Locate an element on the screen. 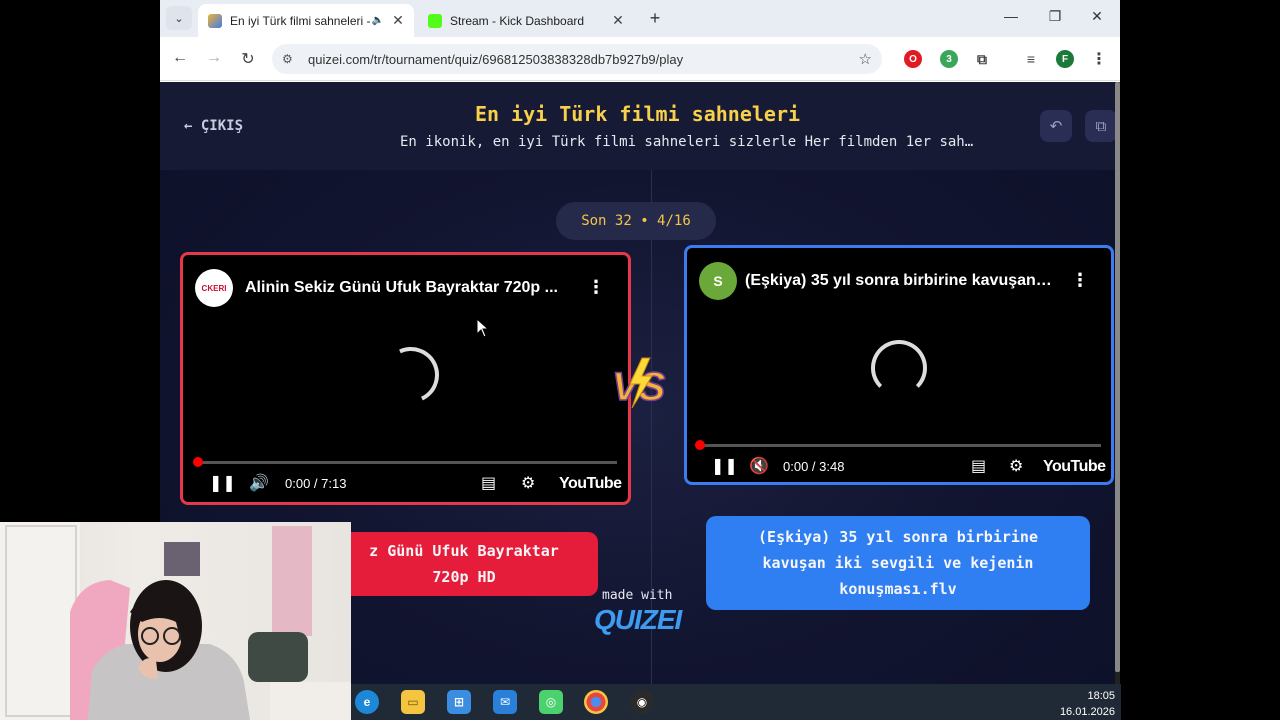 The width and height of the screenshot is (1280, 720). app-icon: ◎ is located at coordinates (551, 702).